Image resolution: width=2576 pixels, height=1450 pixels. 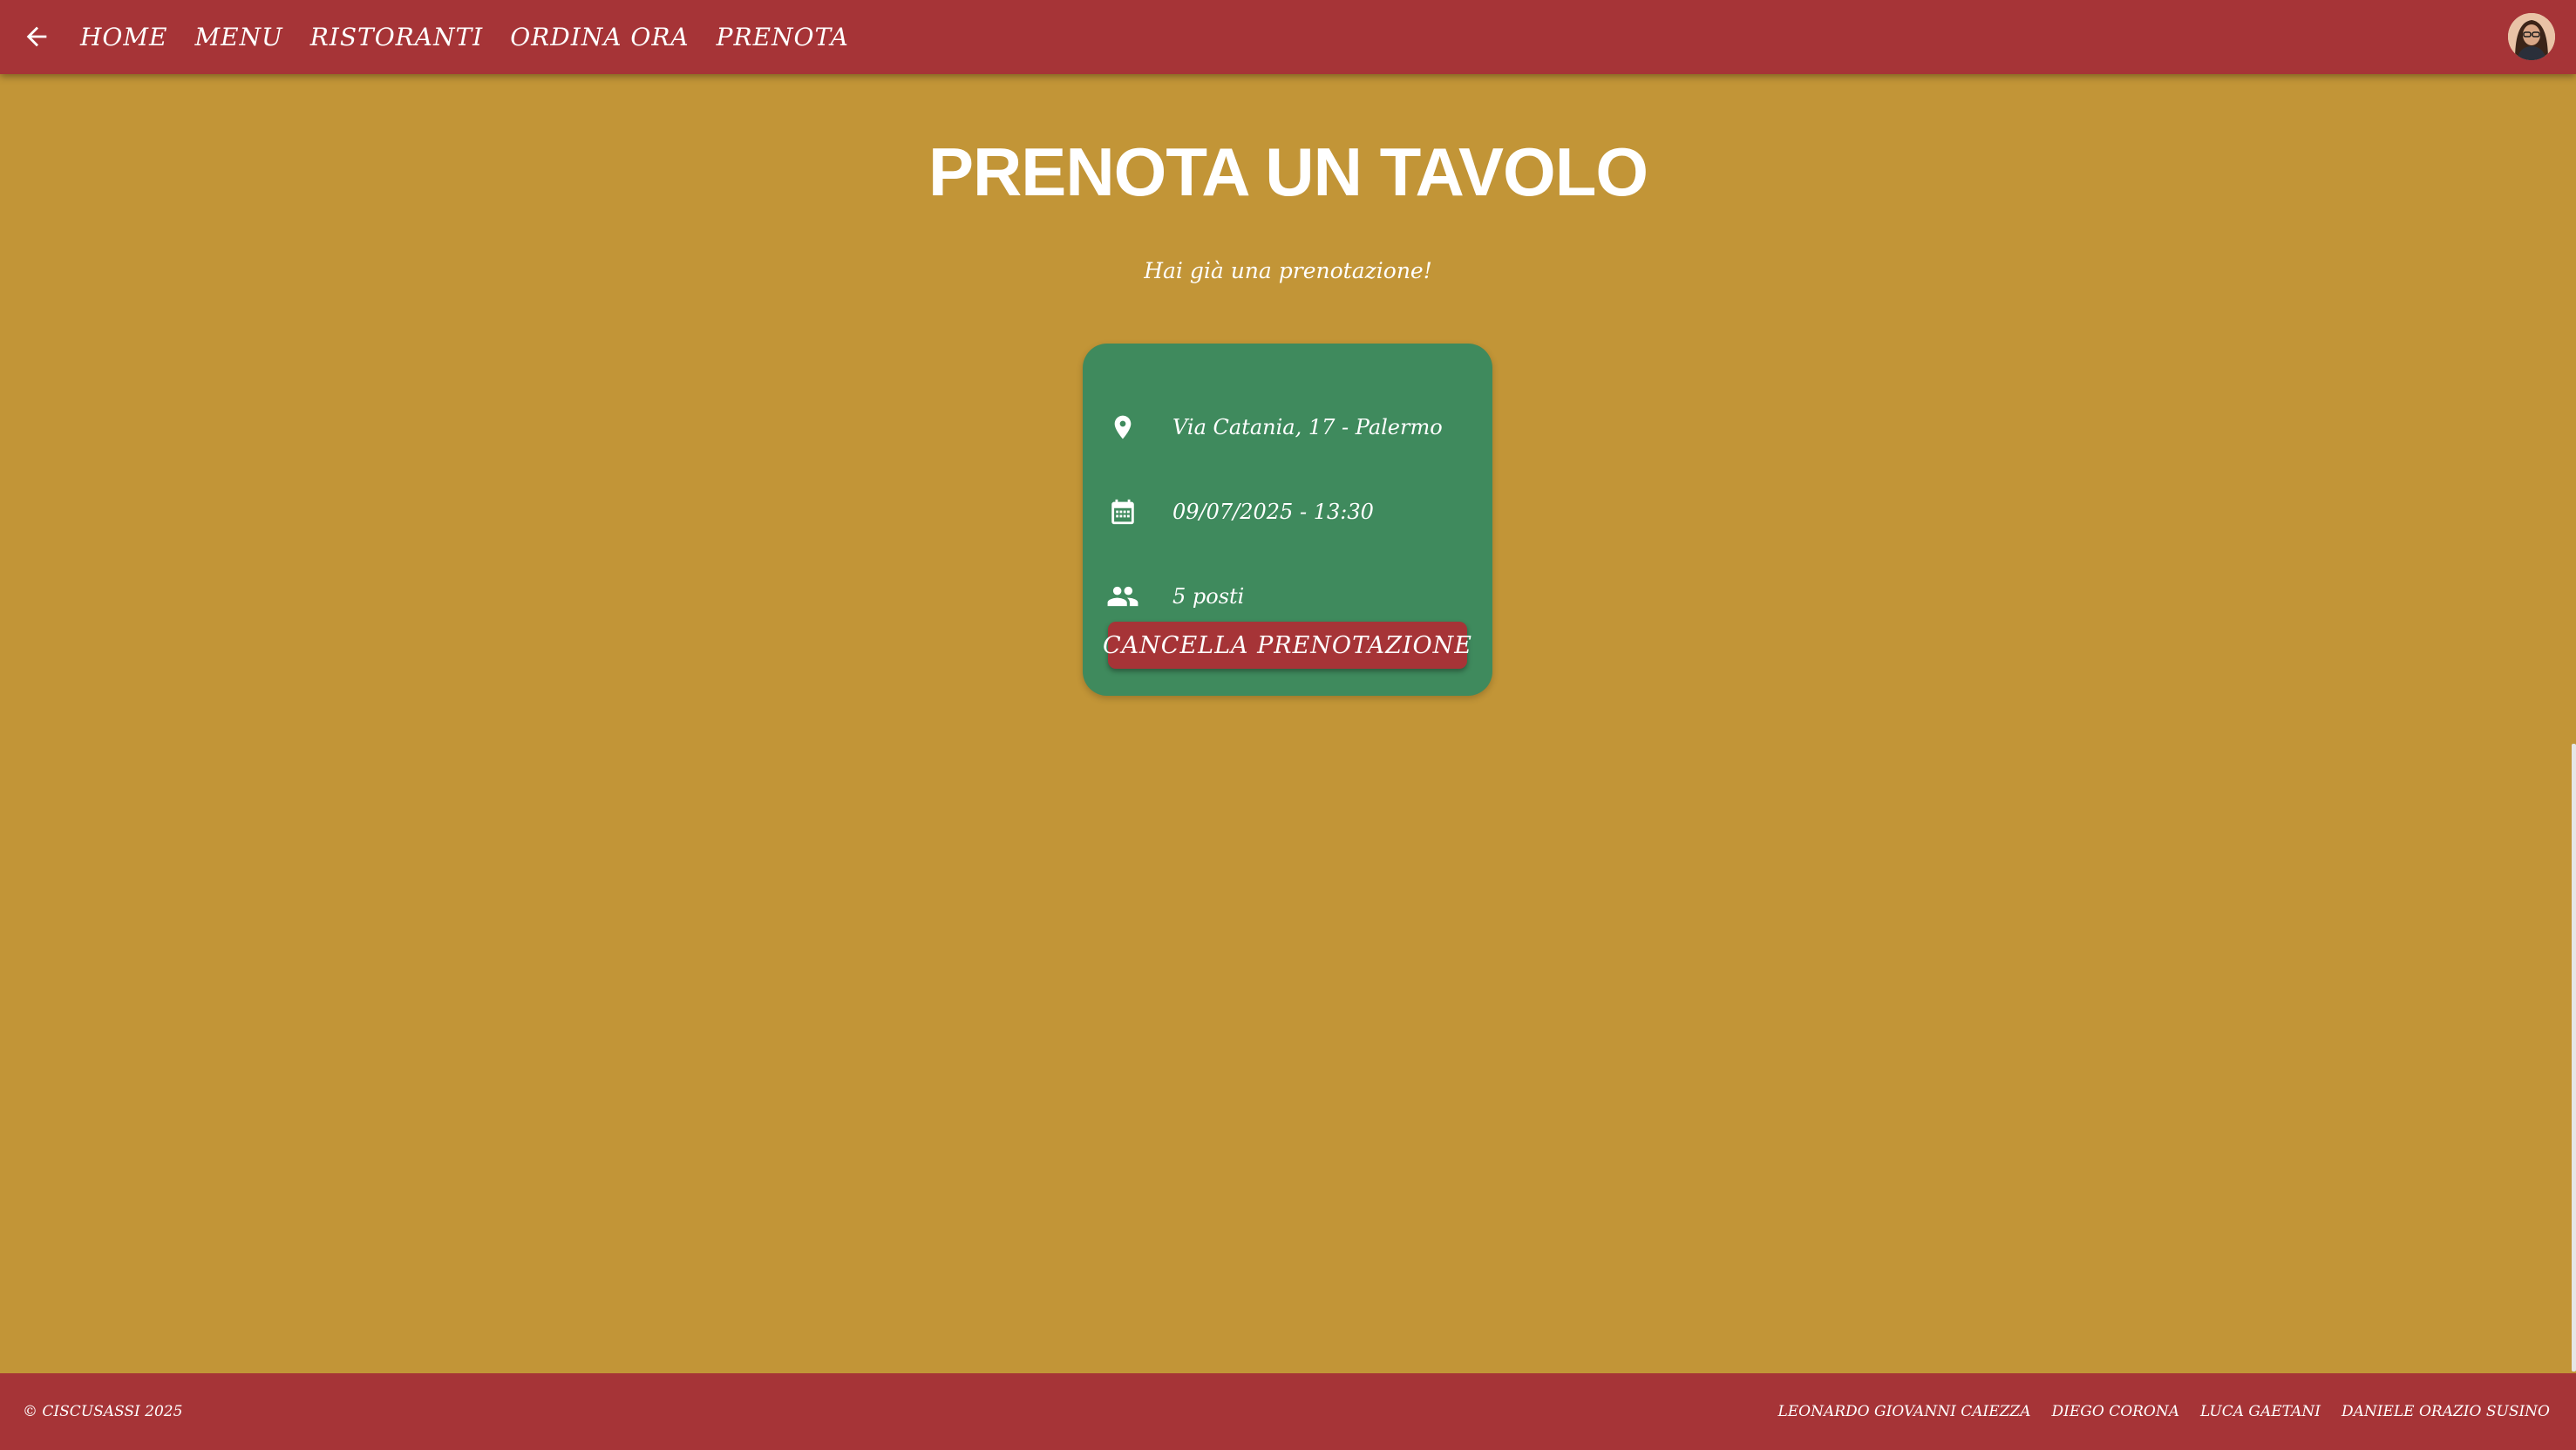 What do you see at coordinates (1208, 596) in the screenshot?
I see `reservation-seats: 5 posti` at bounding box center [1208, 596].